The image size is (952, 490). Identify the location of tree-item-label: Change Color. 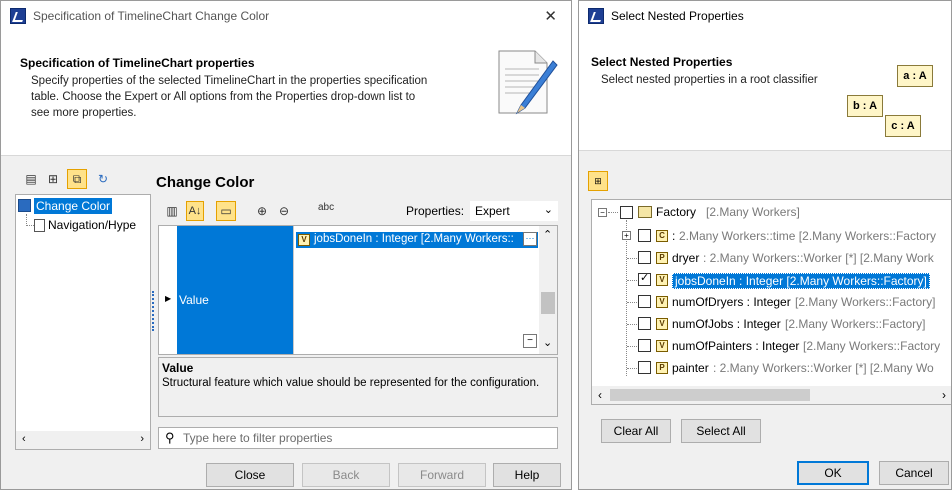
(73, 206).